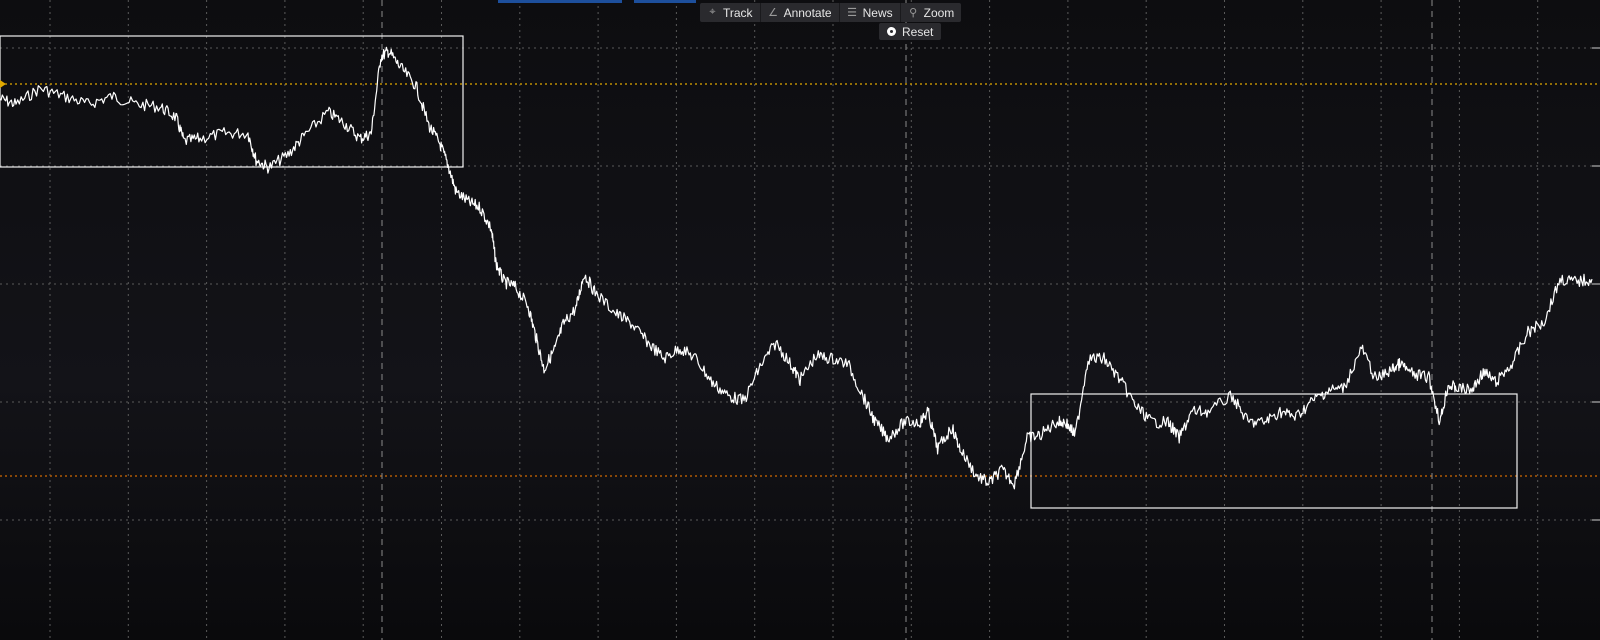  Describe the element at coordinates (738, 12) in the screenshot. I see `track-label: Track` at that location.